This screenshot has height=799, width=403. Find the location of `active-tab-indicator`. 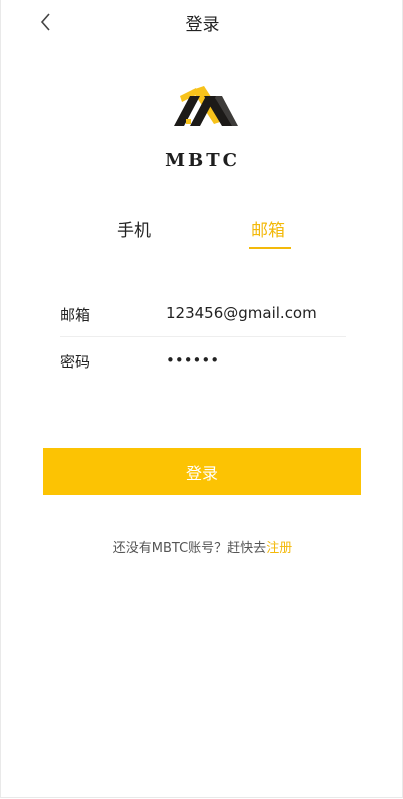

active-tab-indicator is located at coordinates (270, 248).